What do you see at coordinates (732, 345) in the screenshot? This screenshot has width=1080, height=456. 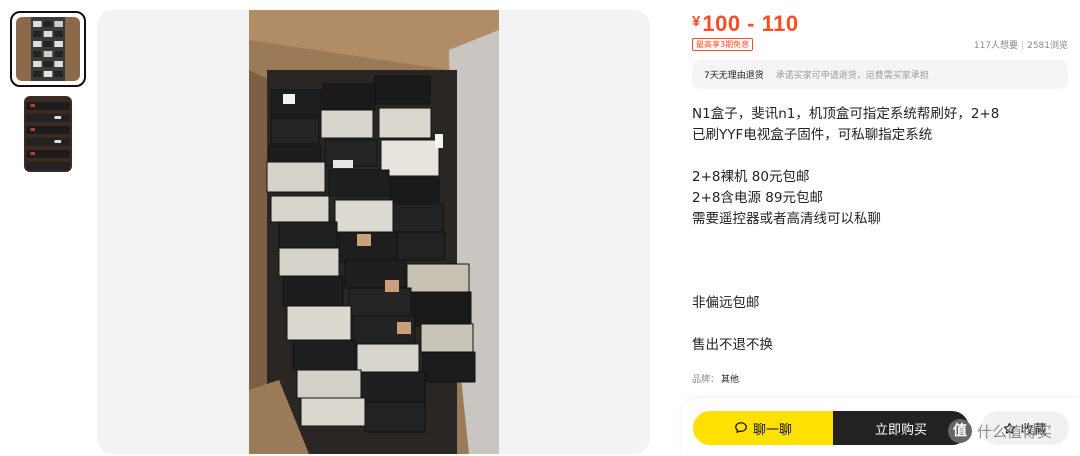 I see `description-line: 售出不退不换` at bounding box center [732, 345].